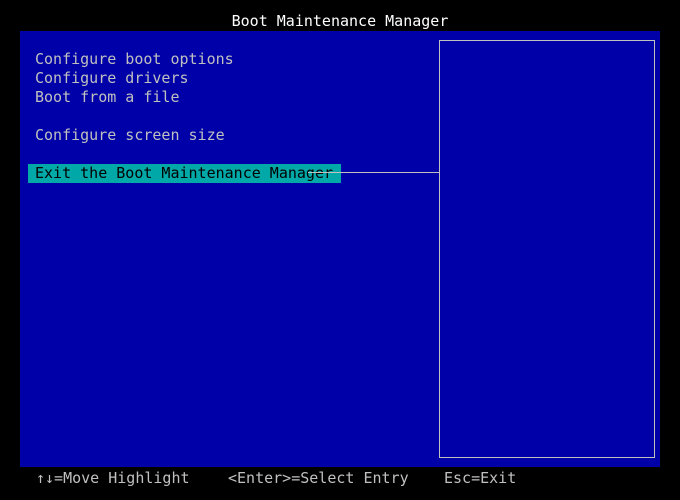 The image size is (680, 500). I want to click on menu-item-configure-boot-options: Configure boot options, so click(188, 59).